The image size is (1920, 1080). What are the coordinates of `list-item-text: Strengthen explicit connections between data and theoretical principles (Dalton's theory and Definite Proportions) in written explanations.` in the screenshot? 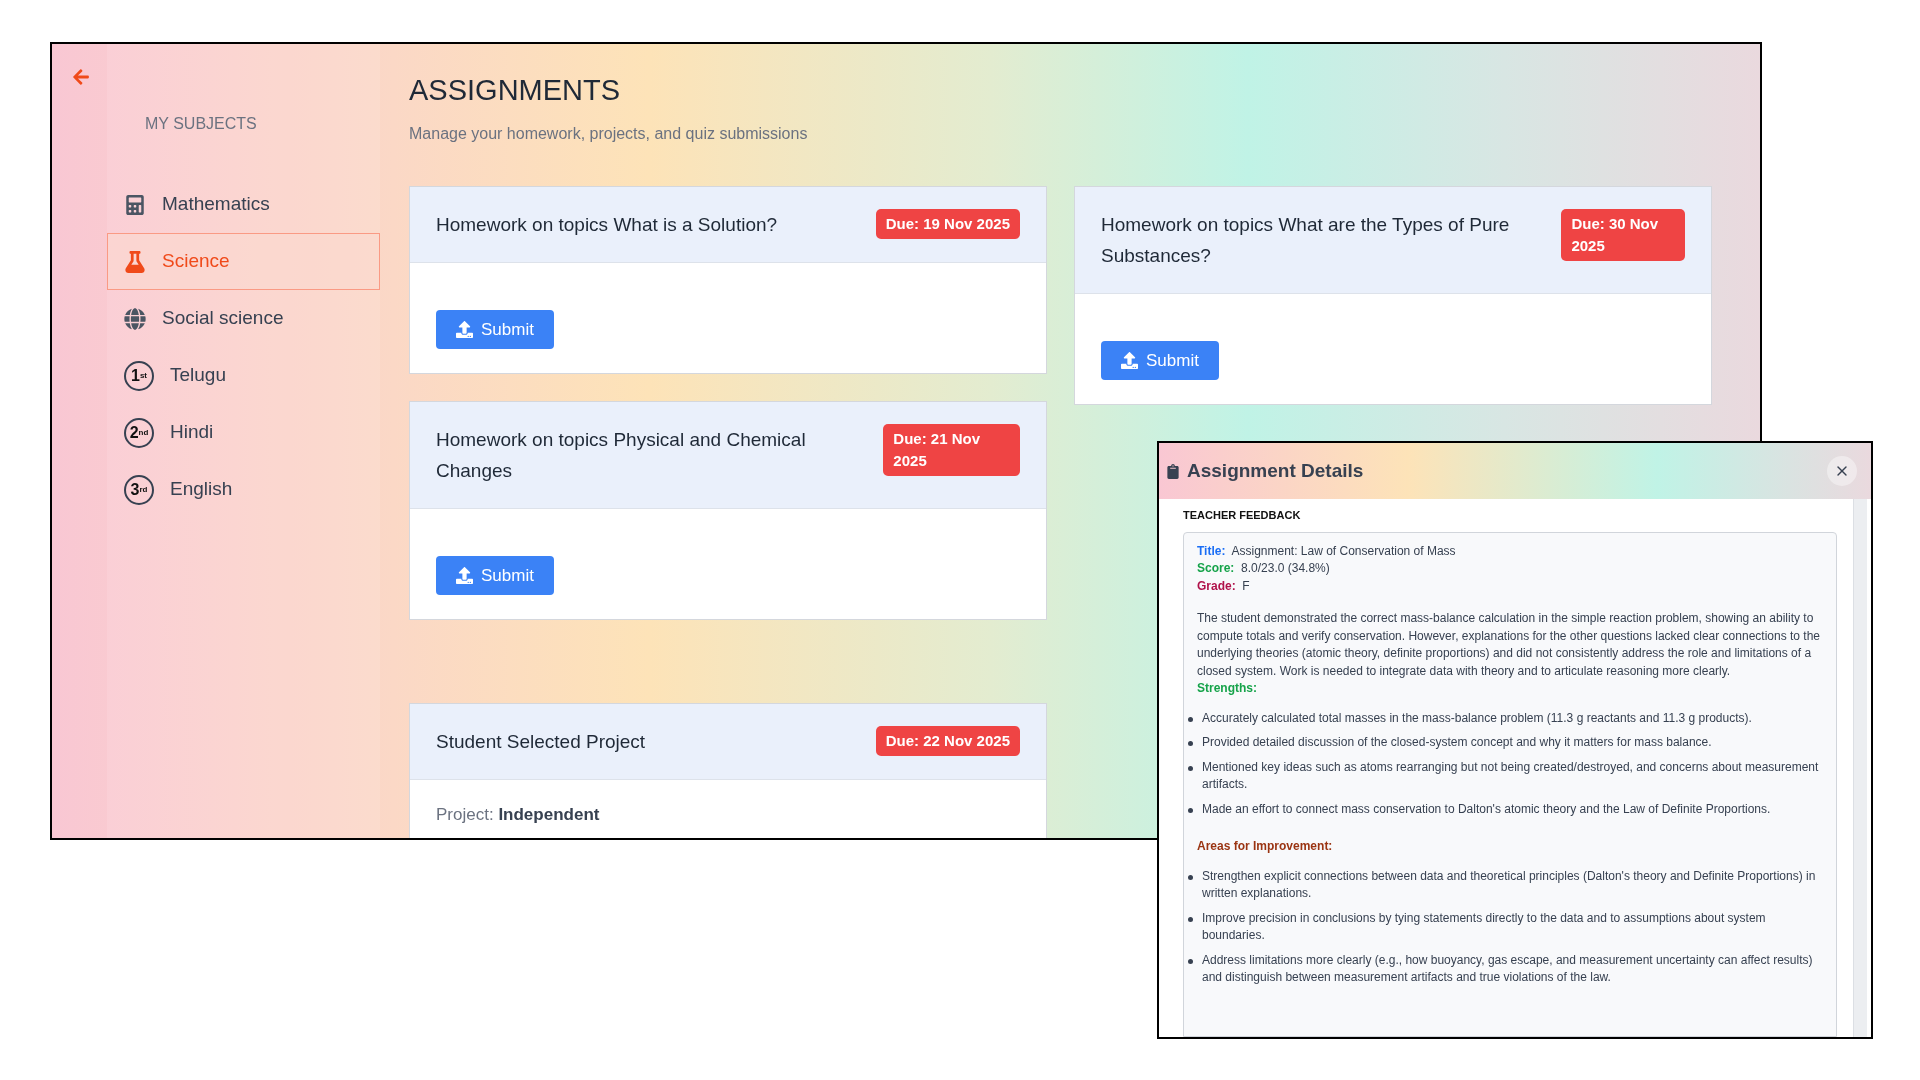 It's located at (1509, 884).